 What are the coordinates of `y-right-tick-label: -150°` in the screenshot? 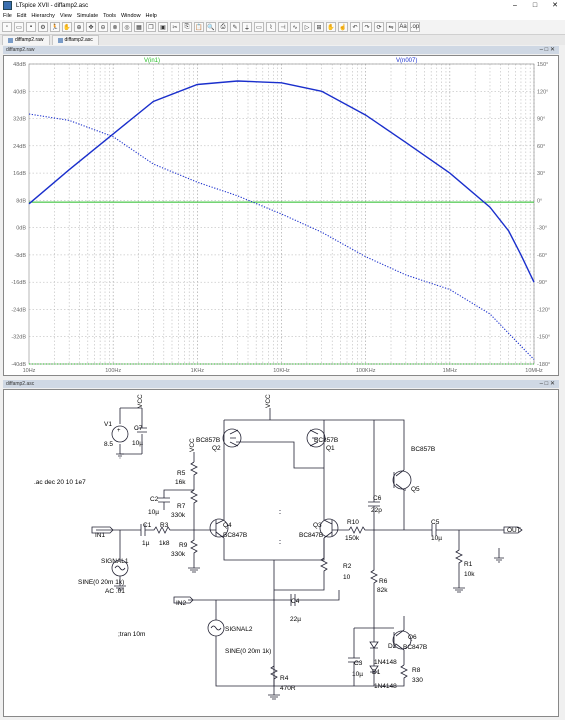 It's located at (543, 338).